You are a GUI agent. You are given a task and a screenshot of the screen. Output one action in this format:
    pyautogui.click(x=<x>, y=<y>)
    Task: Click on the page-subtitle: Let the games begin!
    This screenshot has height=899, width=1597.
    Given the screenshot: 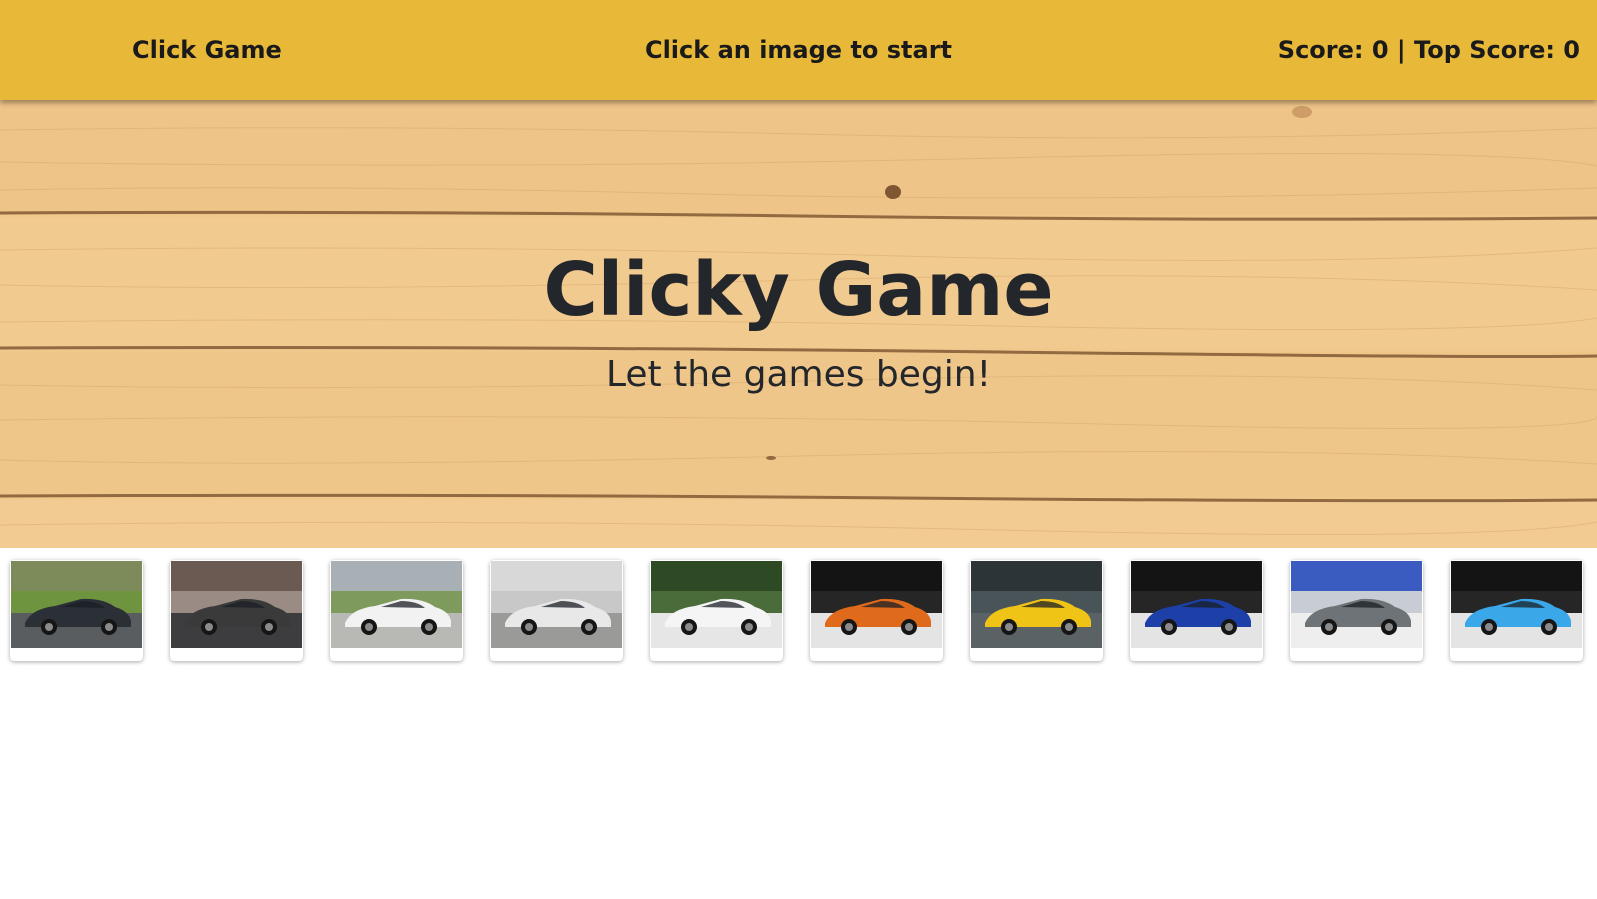 What is the action you would take?
    pyautogui.click(x=798, y=374)
    